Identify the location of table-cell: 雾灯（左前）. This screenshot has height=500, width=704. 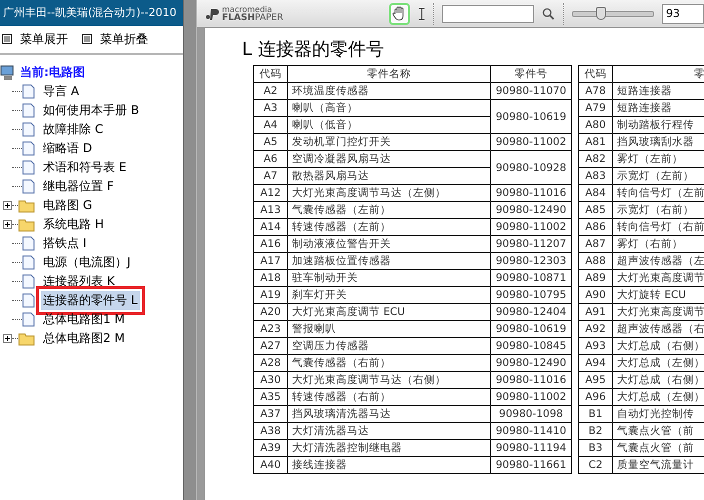
(658, 159).